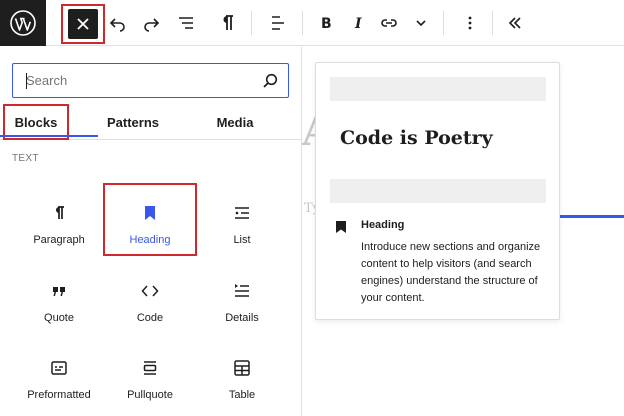  Describe the element at coordinates (133, 122) in the screenshot. I see `tab-patterns: Patterns` at that location.